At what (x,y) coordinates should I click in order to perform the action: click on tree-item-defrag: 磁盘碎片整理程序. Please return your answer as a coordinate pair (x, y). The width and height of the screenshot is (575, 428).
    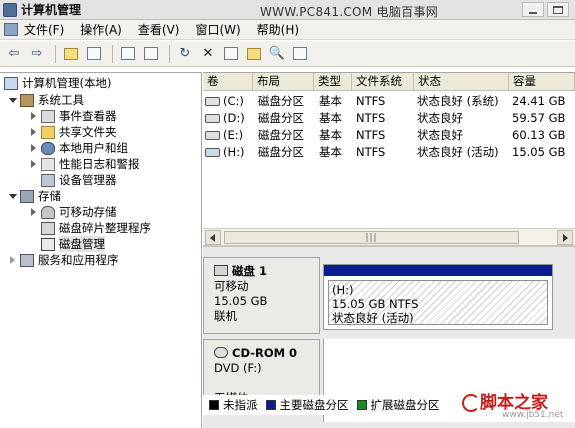
    Looking at the image, I should click on (96, 228).